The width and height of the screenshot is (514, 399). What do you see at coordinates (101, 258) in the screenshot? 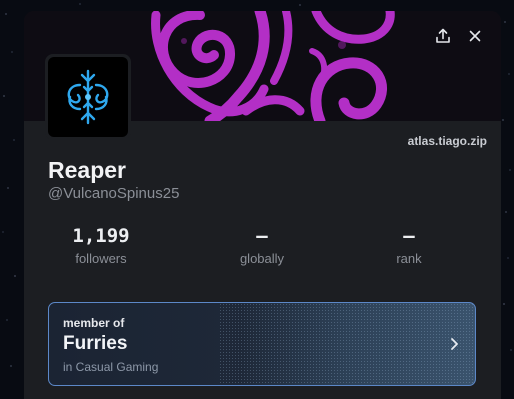
I see `stat-label: followers` at bounding box center [101, 258].